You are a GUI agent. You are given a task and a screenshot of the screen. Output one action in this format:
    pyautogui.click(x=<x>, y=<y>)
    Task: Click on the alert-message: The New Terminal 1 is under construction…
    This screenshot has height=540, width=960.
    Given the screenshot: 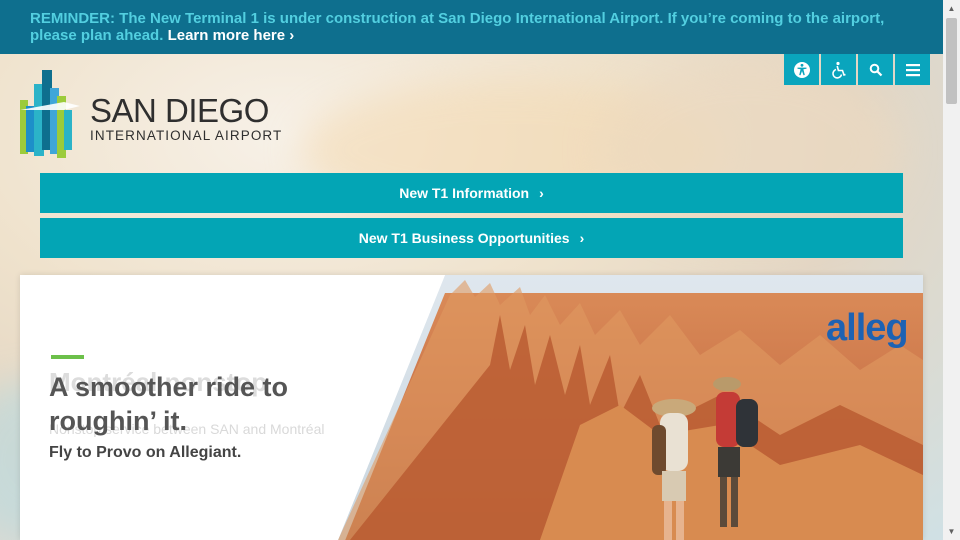 What is the action you would take?
    pyautogui.click(x=457, y=27)
    